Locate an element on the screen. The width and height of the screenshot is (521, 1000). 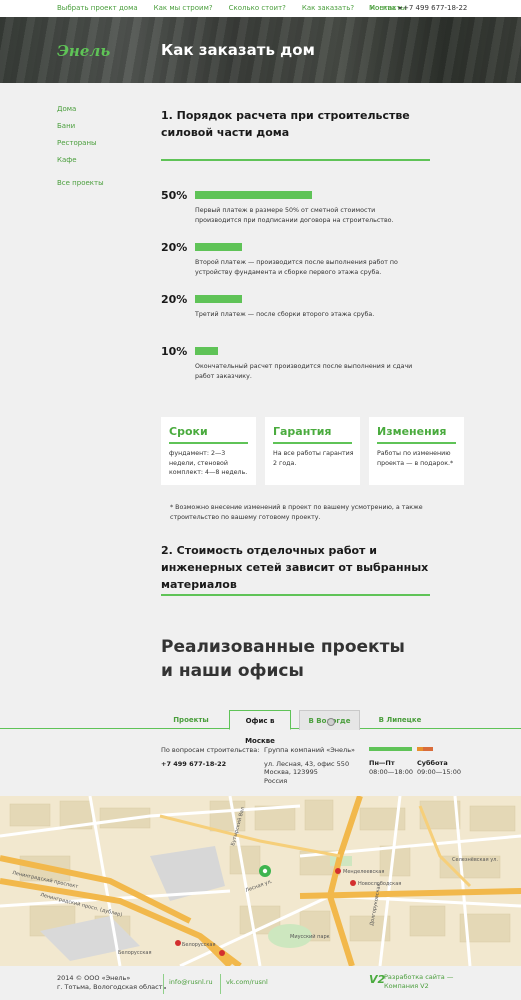
developer-credit: Разработка сайта — Компания V2 is located at coordinates (418, 982).